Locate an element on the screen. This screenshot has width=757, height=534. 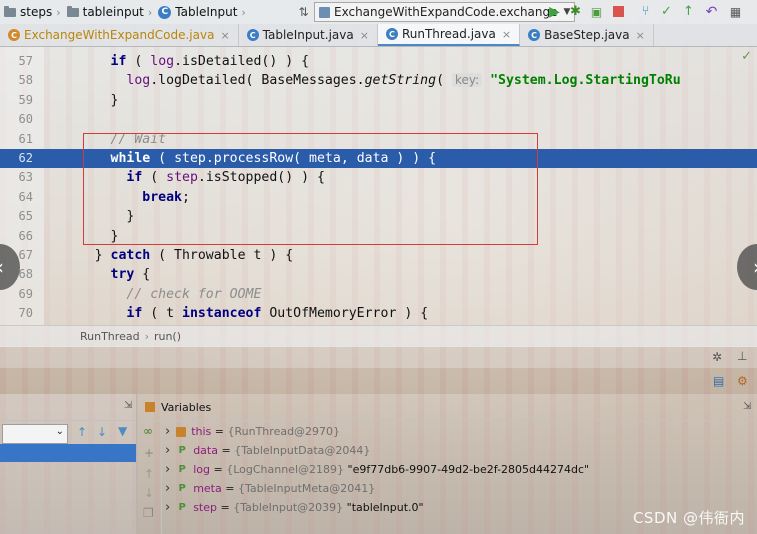
stop-icon is located at coordinates (618, 11).